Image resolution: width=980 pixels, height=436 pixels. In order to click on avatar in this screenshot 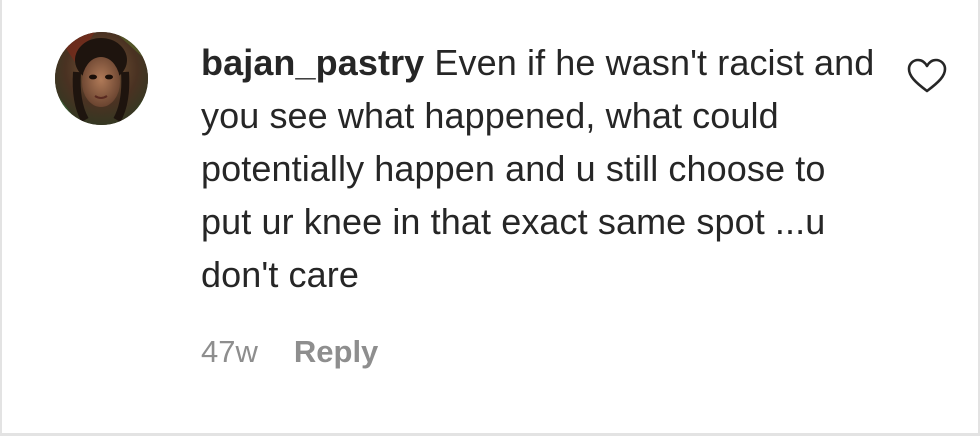, I will do `click(101, 78)`.